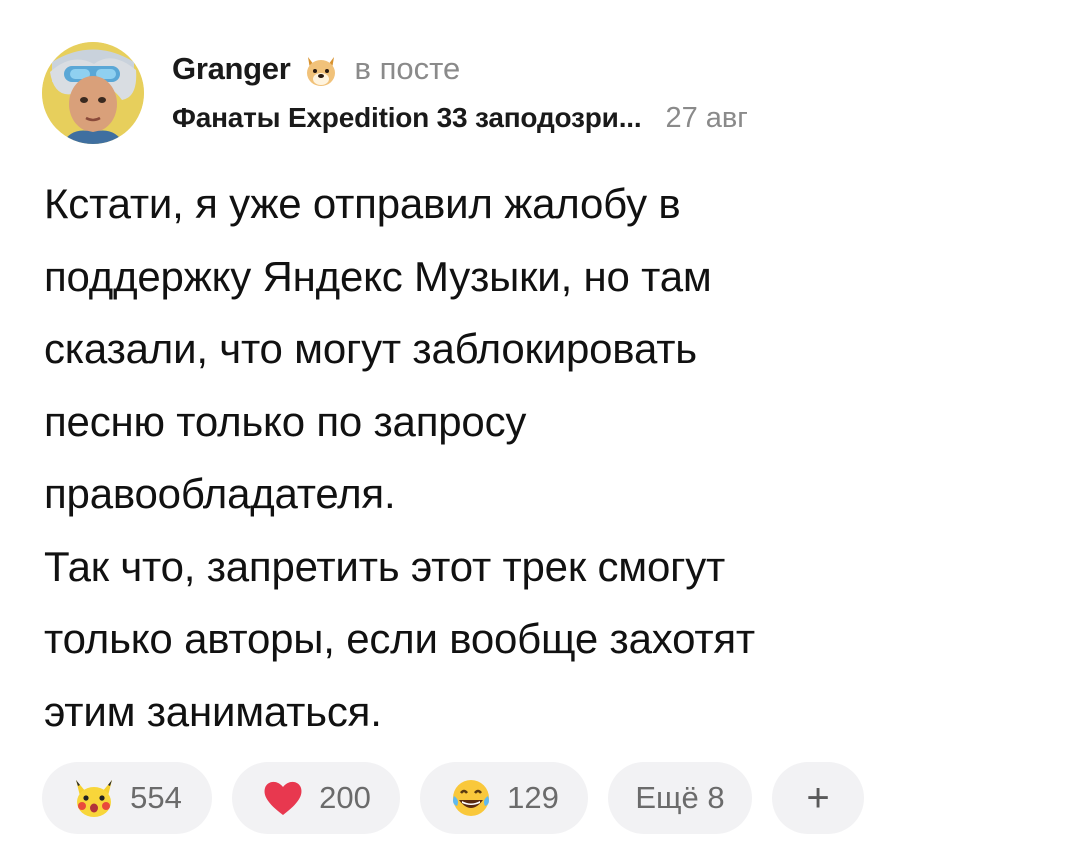 The height and width of the screenshot is (867, 1080). What do you see at coordinates (504, 798) in the screenshot?
I see `reaction-laughing-button: 129` at bounding box center [504, 798].